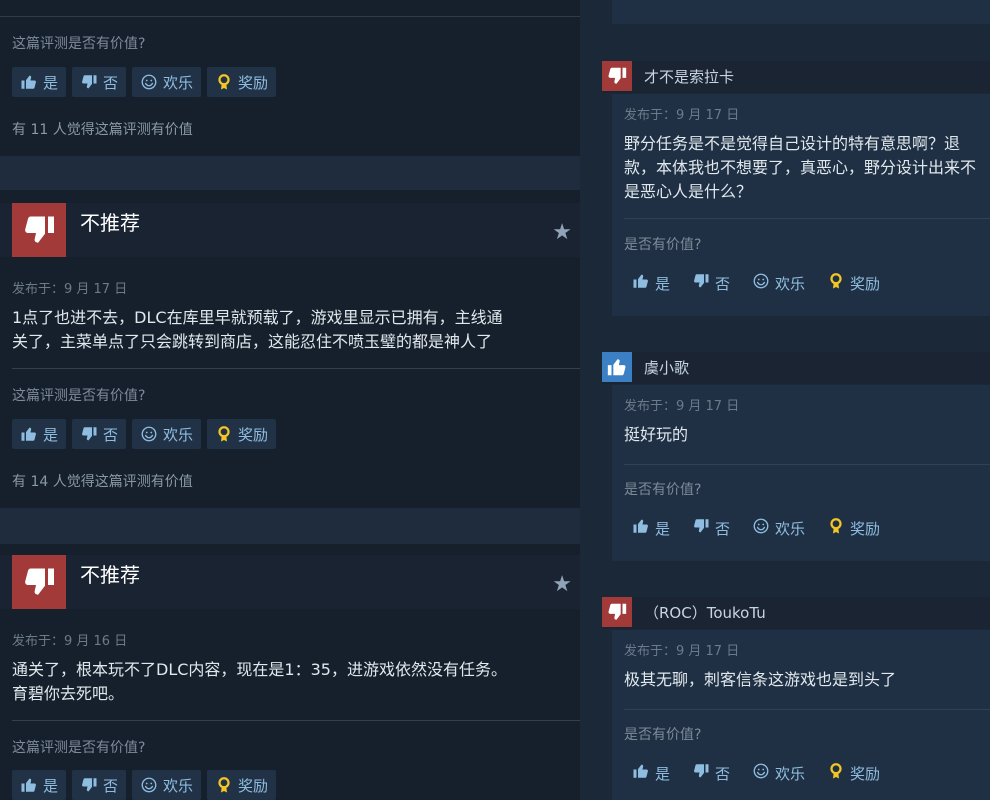  What do you see at coordinates (800, 167) in the screenshot?
I see `comment-line: 款，本体我也不想要了，真恶心，野分设计出来不` at bounding box center [800, 167].